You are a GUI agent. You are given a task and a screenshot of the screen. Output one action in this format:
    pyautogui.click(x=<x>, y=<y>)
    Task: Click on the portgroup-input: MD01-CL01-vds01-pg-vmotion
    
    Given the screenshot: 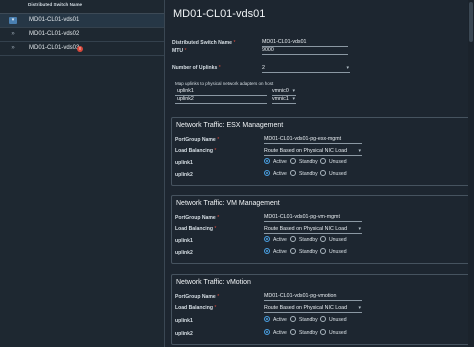 What is the action you would take?
    pyautogui.click(x=313, y=296)
    